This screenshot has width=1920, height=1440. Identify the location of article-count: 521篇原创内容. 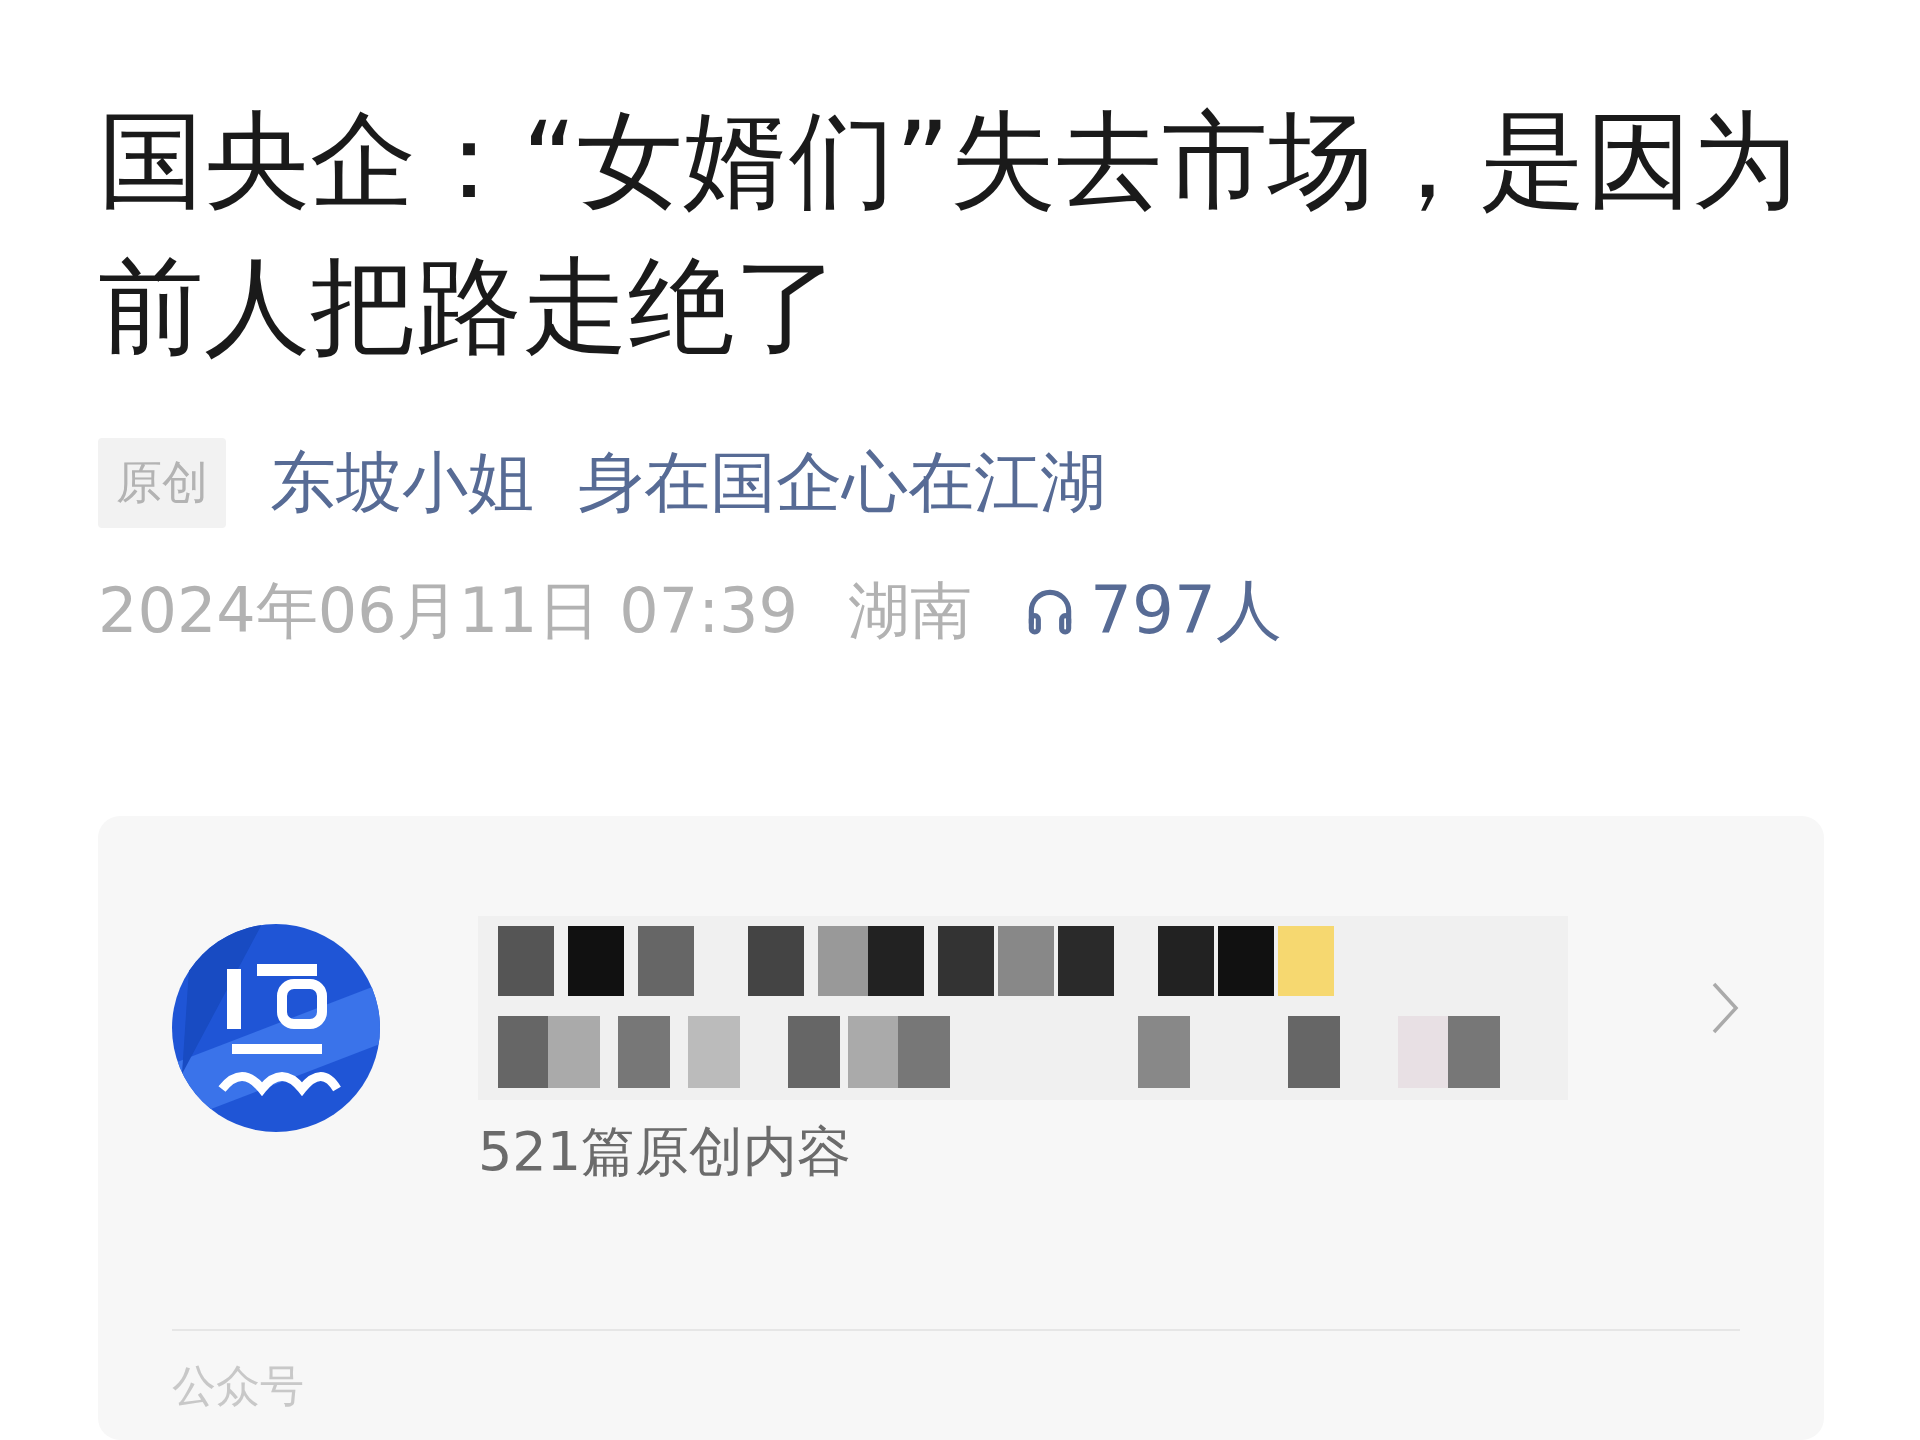
(665, 1152).